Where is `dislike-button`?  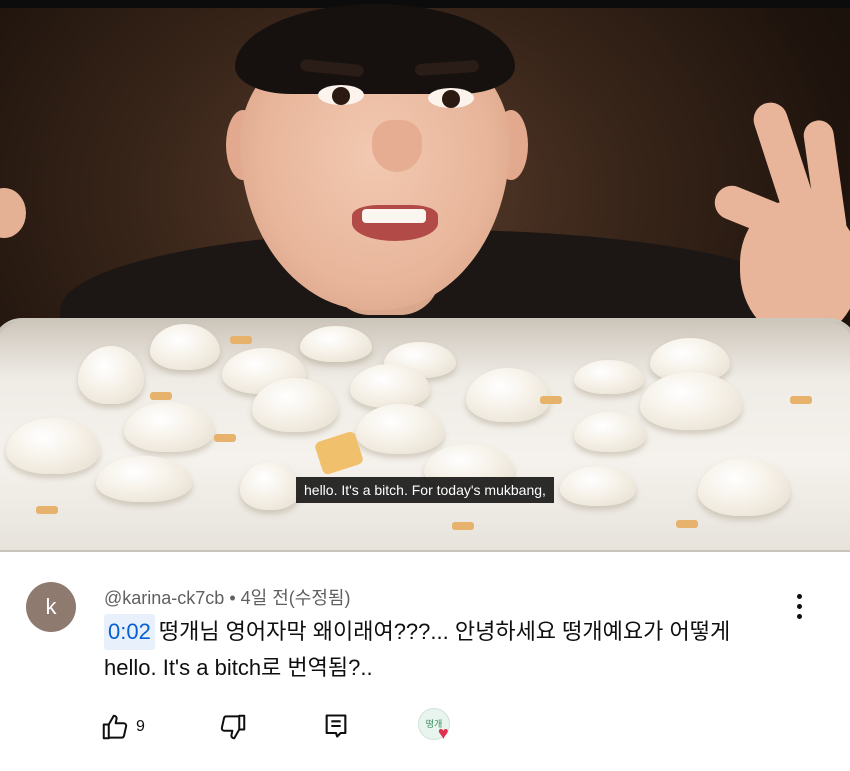
dislike-button is located at coordinates (233, 727).